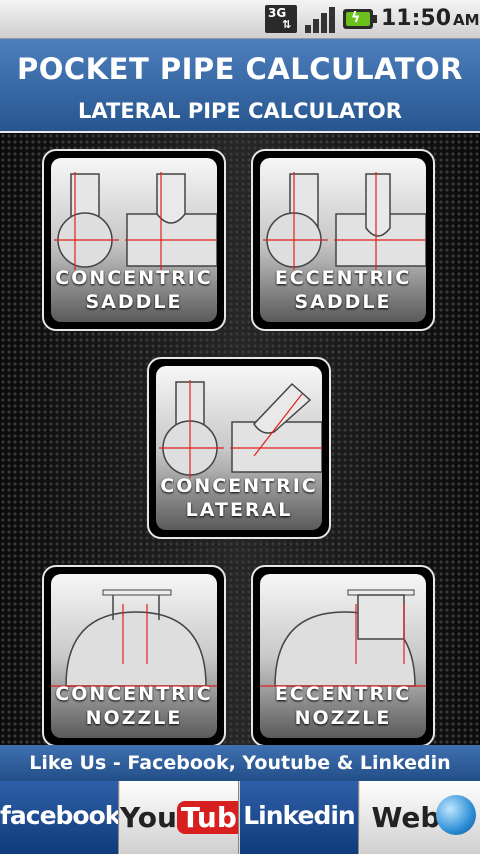  What do you see at coordinates (456, 815) in the screenshot?
I see `globe-icon` at bounding box center [456, 815].